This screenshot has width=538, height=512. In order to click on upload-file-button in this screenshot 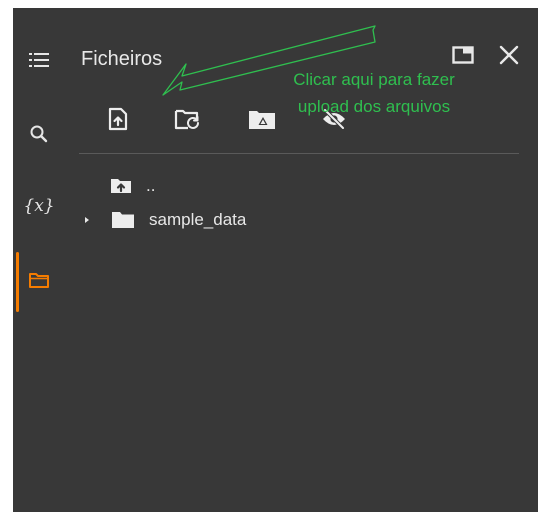, I will do `click(118, 119)`.